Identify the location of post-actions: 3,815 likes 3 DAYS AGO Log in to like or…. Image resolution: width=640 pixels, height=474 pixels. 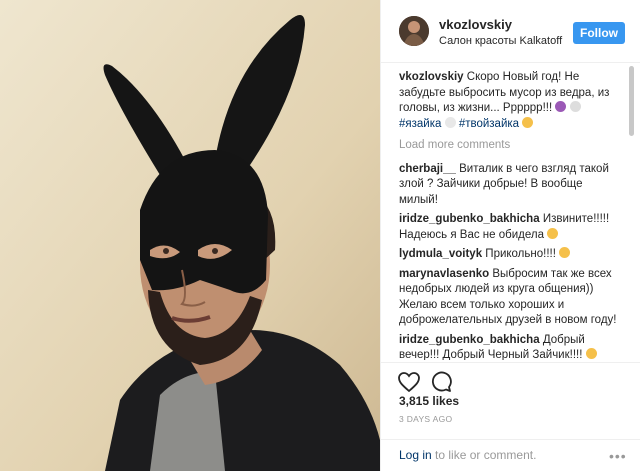
(510, 417).